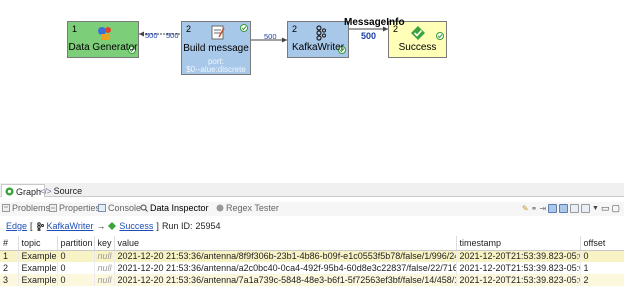  Describe the element at coordinates (586, 208) in the screenshot. I see `export-icon` at that location.